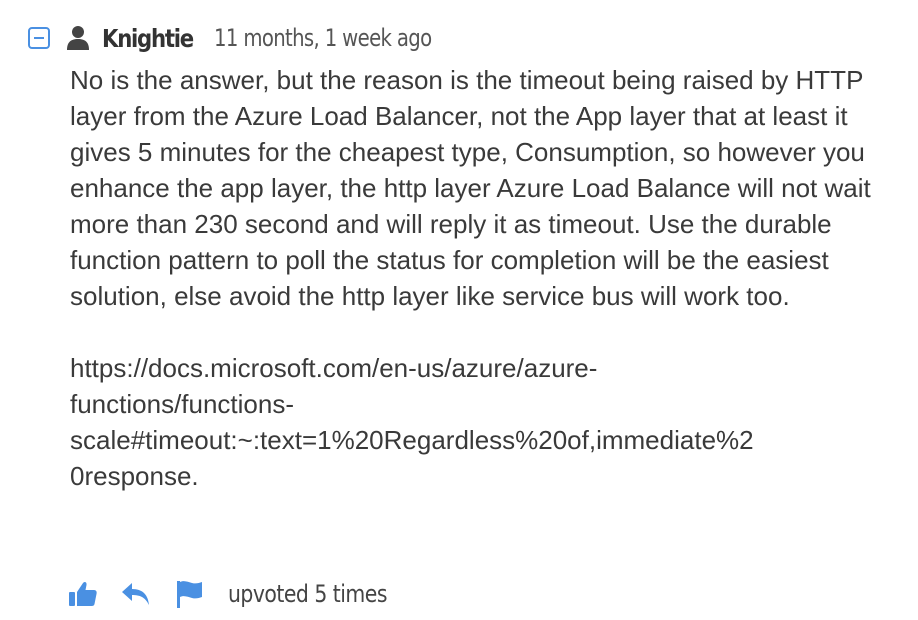 This screenshot has width=918, height=620. Describe the element at coordinates (189, 594) in the screenshot. I see `flag-icon` at that location.